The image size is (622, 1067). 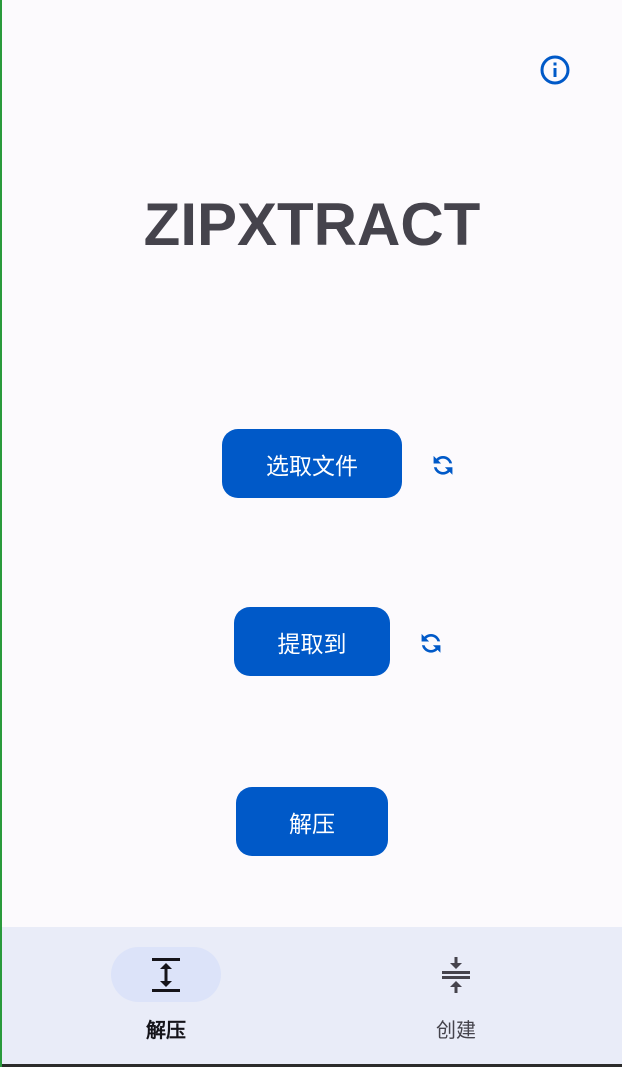 I want to click on extract-to-button: 提取到, so click(x=312, y=641).